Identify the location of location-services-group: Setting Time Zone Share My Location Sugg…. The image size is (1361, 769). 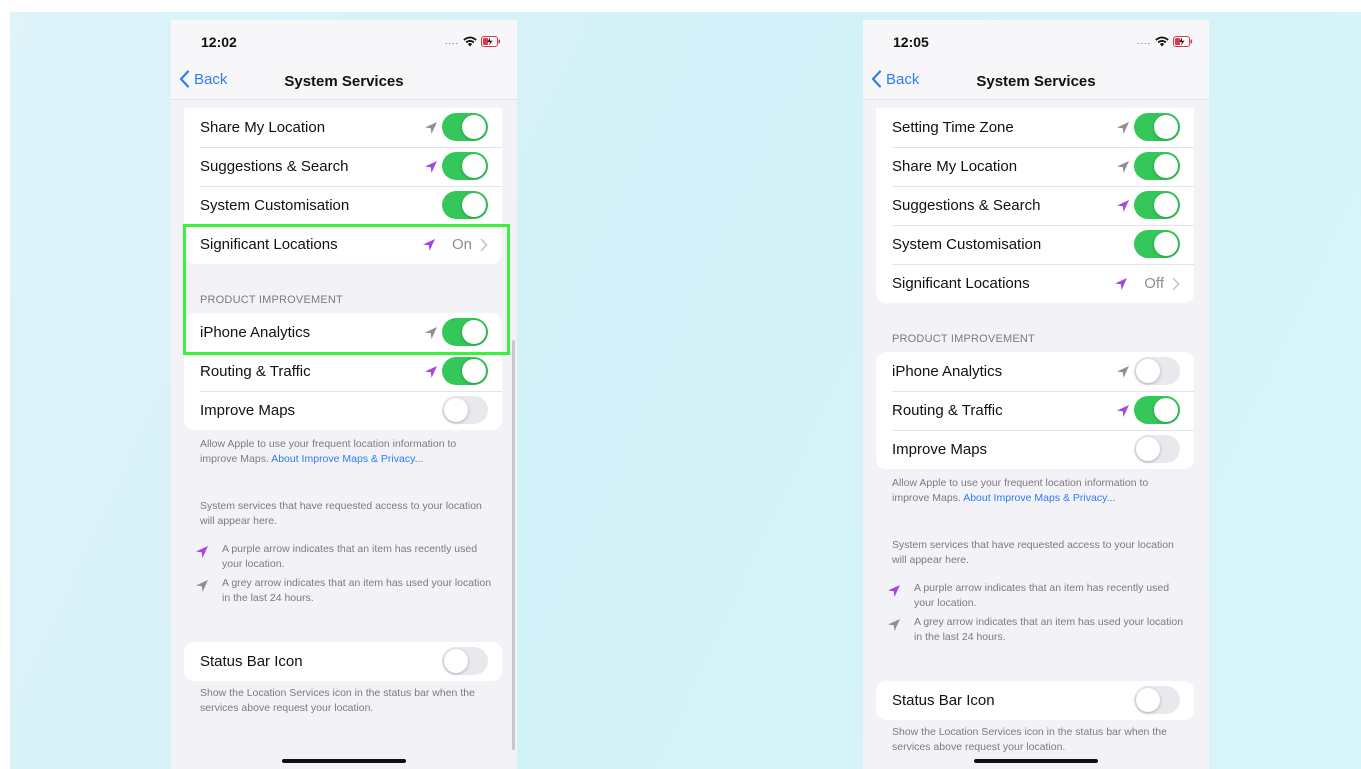
(1035, 205).